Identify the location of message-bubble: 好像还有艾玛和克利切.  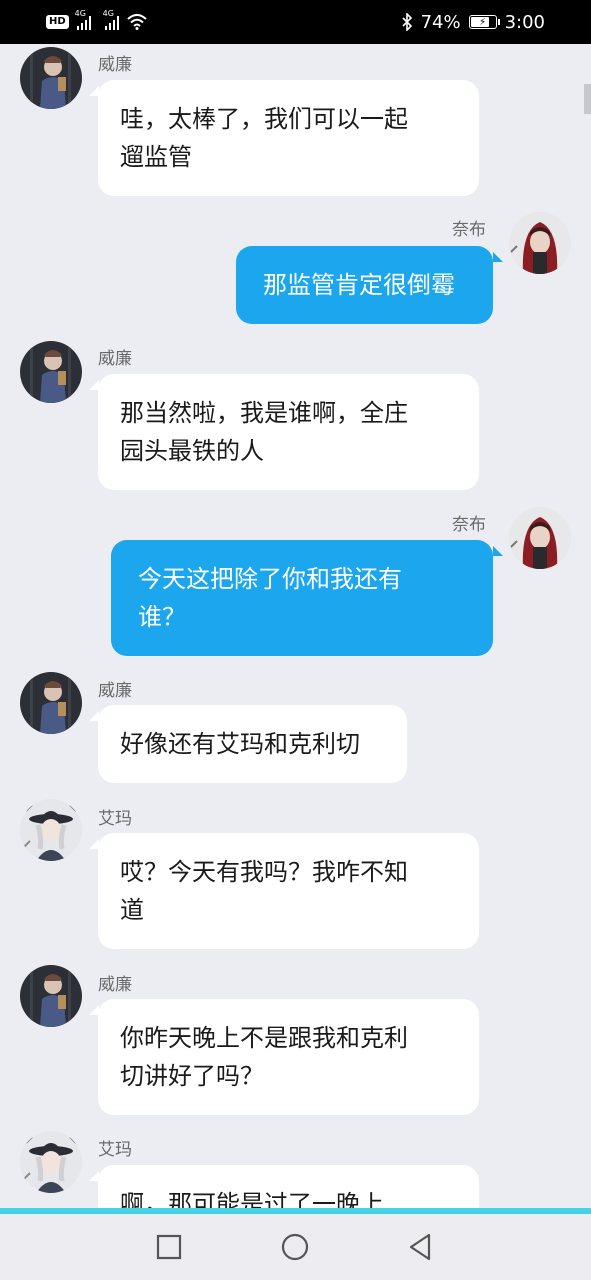
(252, 744).